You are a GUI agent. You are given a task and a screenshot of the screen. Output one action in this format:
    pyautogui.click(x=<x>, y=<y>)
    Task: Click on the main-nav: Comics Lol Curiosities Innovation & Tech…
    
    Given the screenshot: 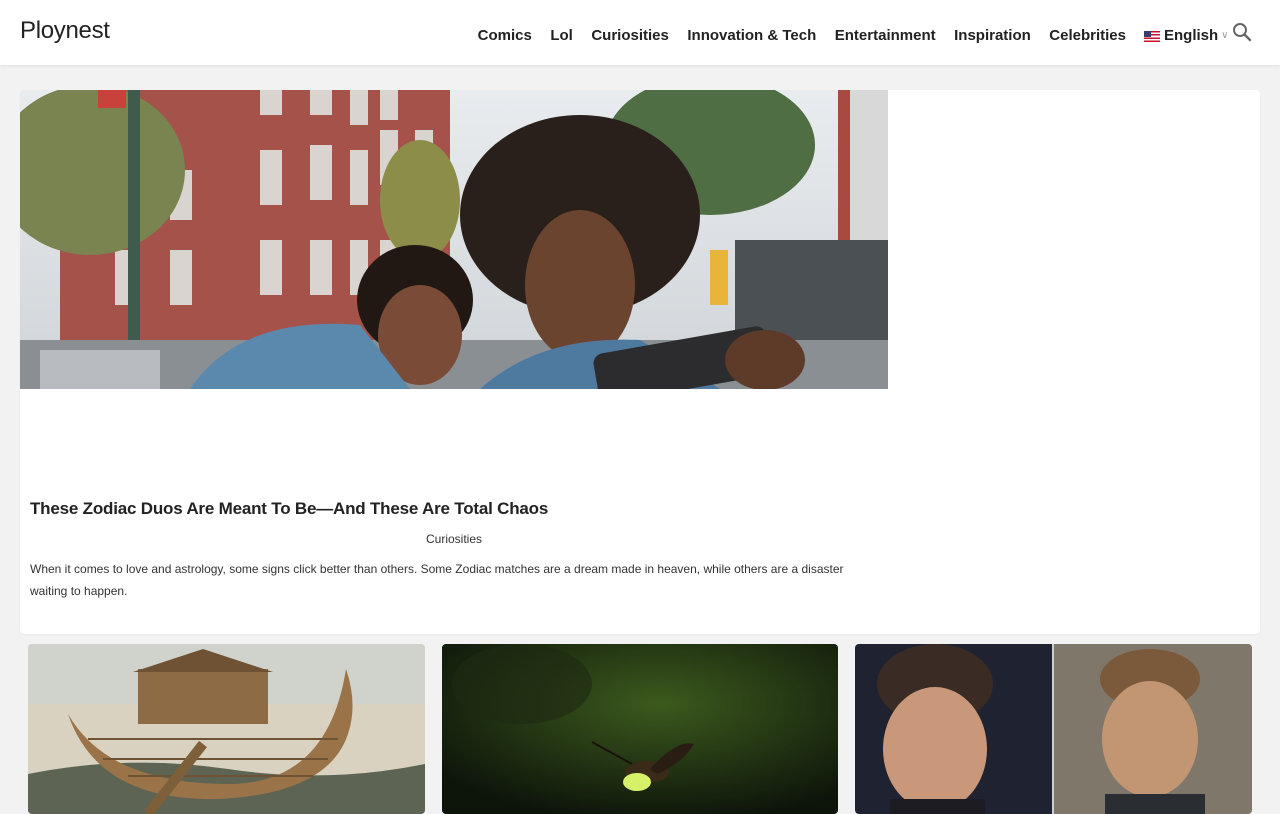 What is the action you would take?
    pyautogui.click(x=792, y=35)
    